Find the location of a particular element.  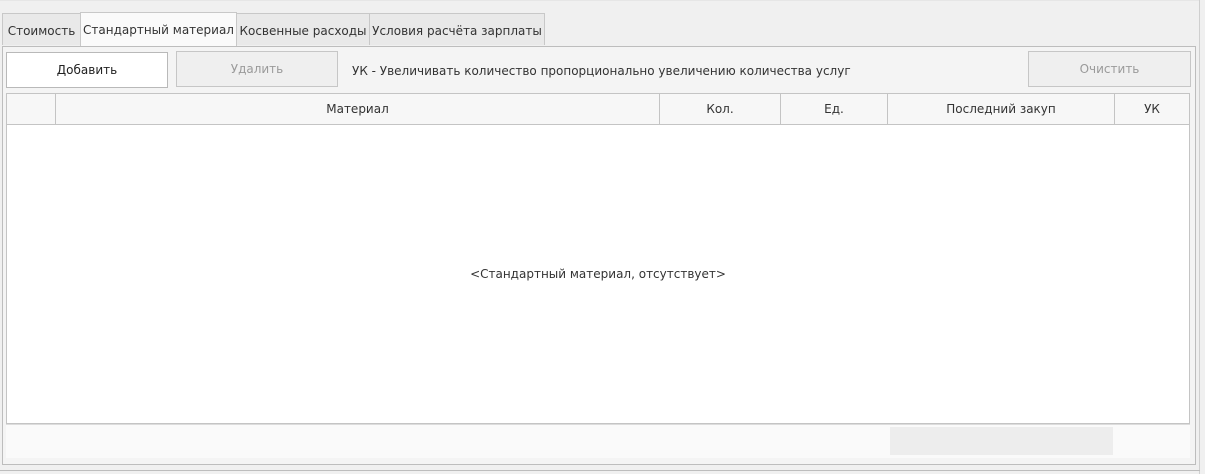

window-bottom-border is located at coordinates (600, 470).